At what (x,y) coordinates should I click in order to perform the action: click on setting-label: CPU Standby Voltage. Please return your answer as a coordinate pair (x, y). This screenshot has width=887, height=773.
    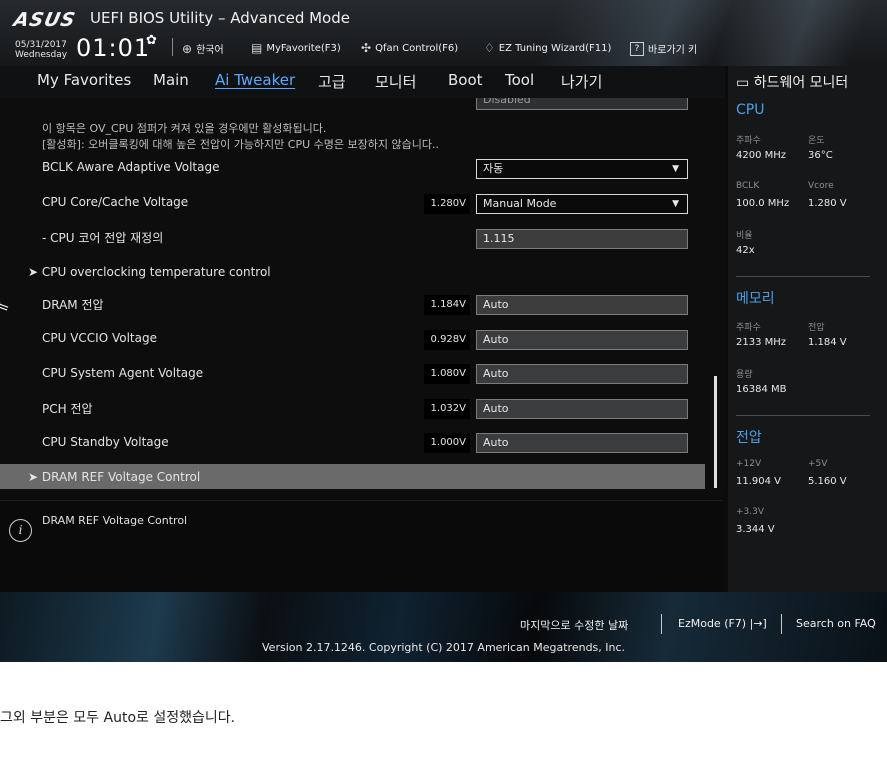
    Looking at the image, I should click on (105, 442).